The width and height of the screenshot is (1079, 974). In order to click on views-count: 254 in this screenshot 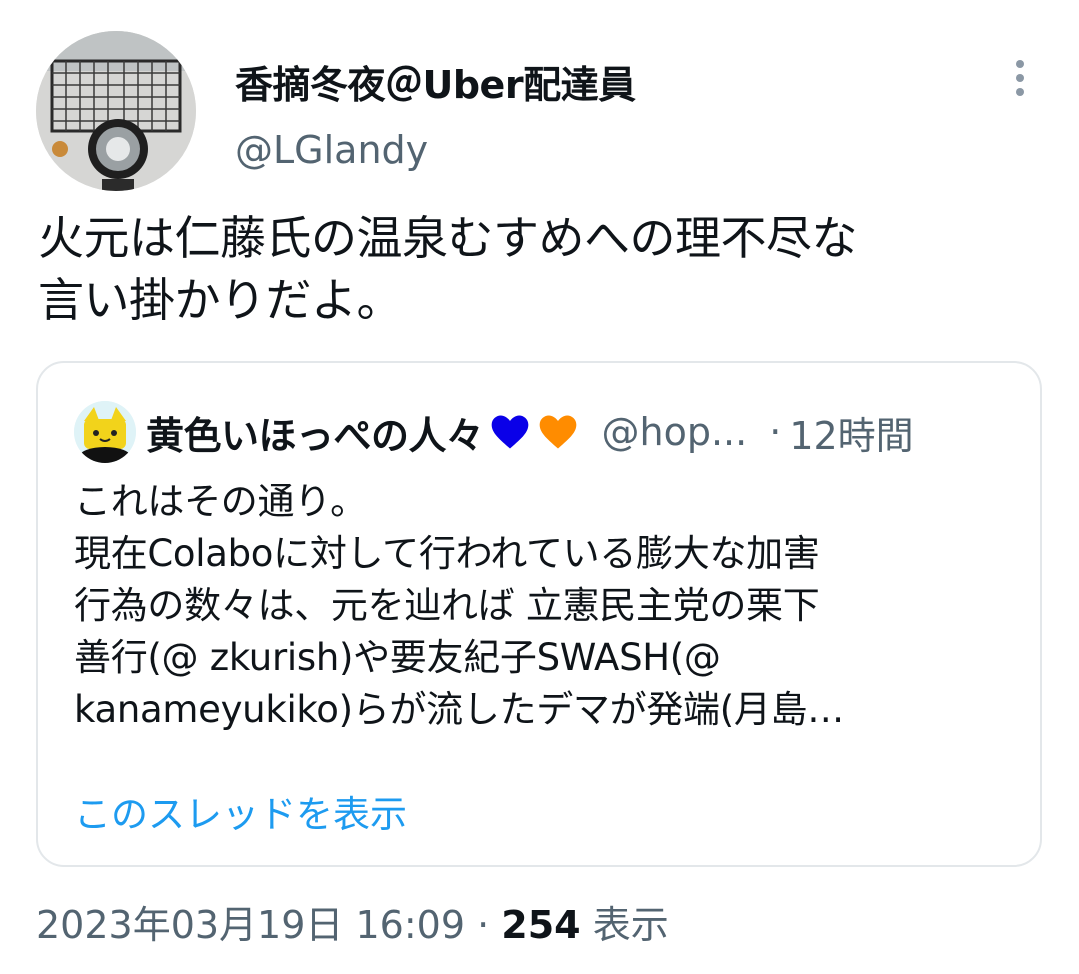, I will do `click(541, 925)`.